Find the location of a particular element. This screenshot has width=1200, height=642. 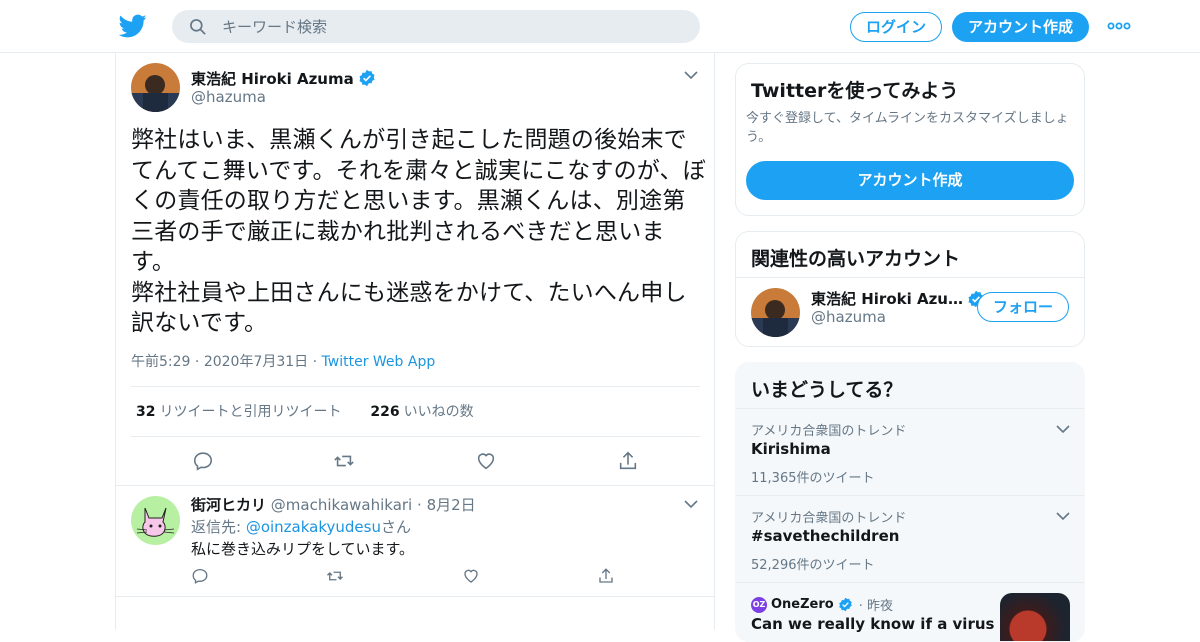

news-time: · 昨夜 is located at coordinates (875, 606).